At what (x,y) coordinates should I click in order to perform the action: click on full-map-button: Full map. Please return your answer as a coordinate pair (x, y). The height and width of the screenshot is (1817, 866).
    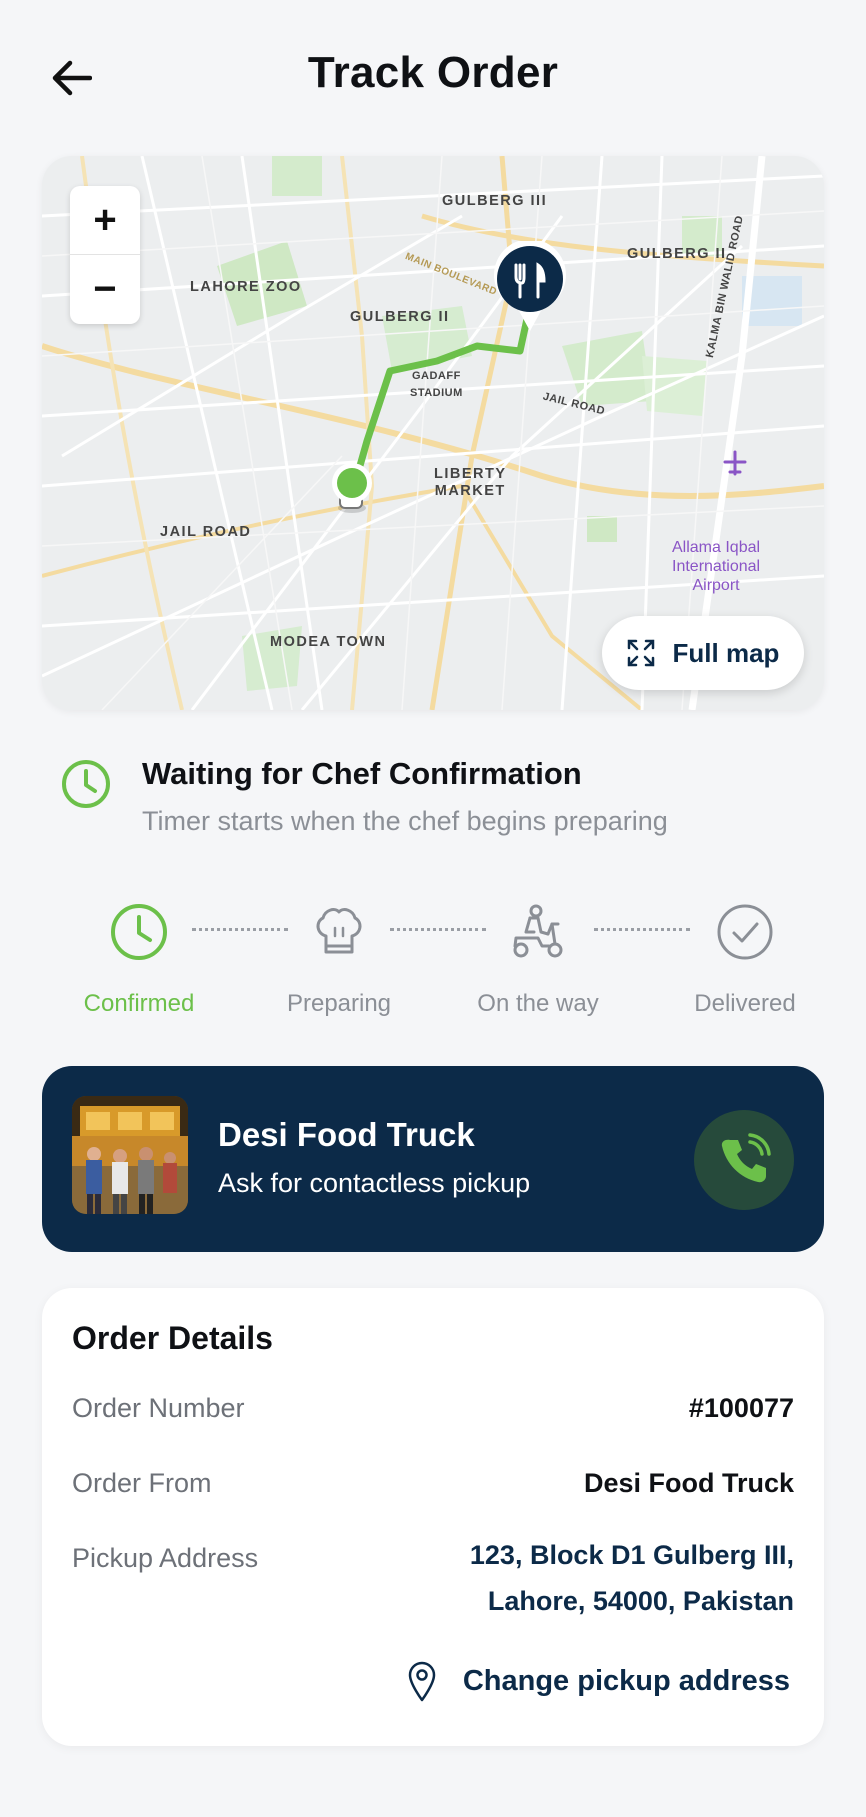
    Looking at the image, I should click on (703, 653).